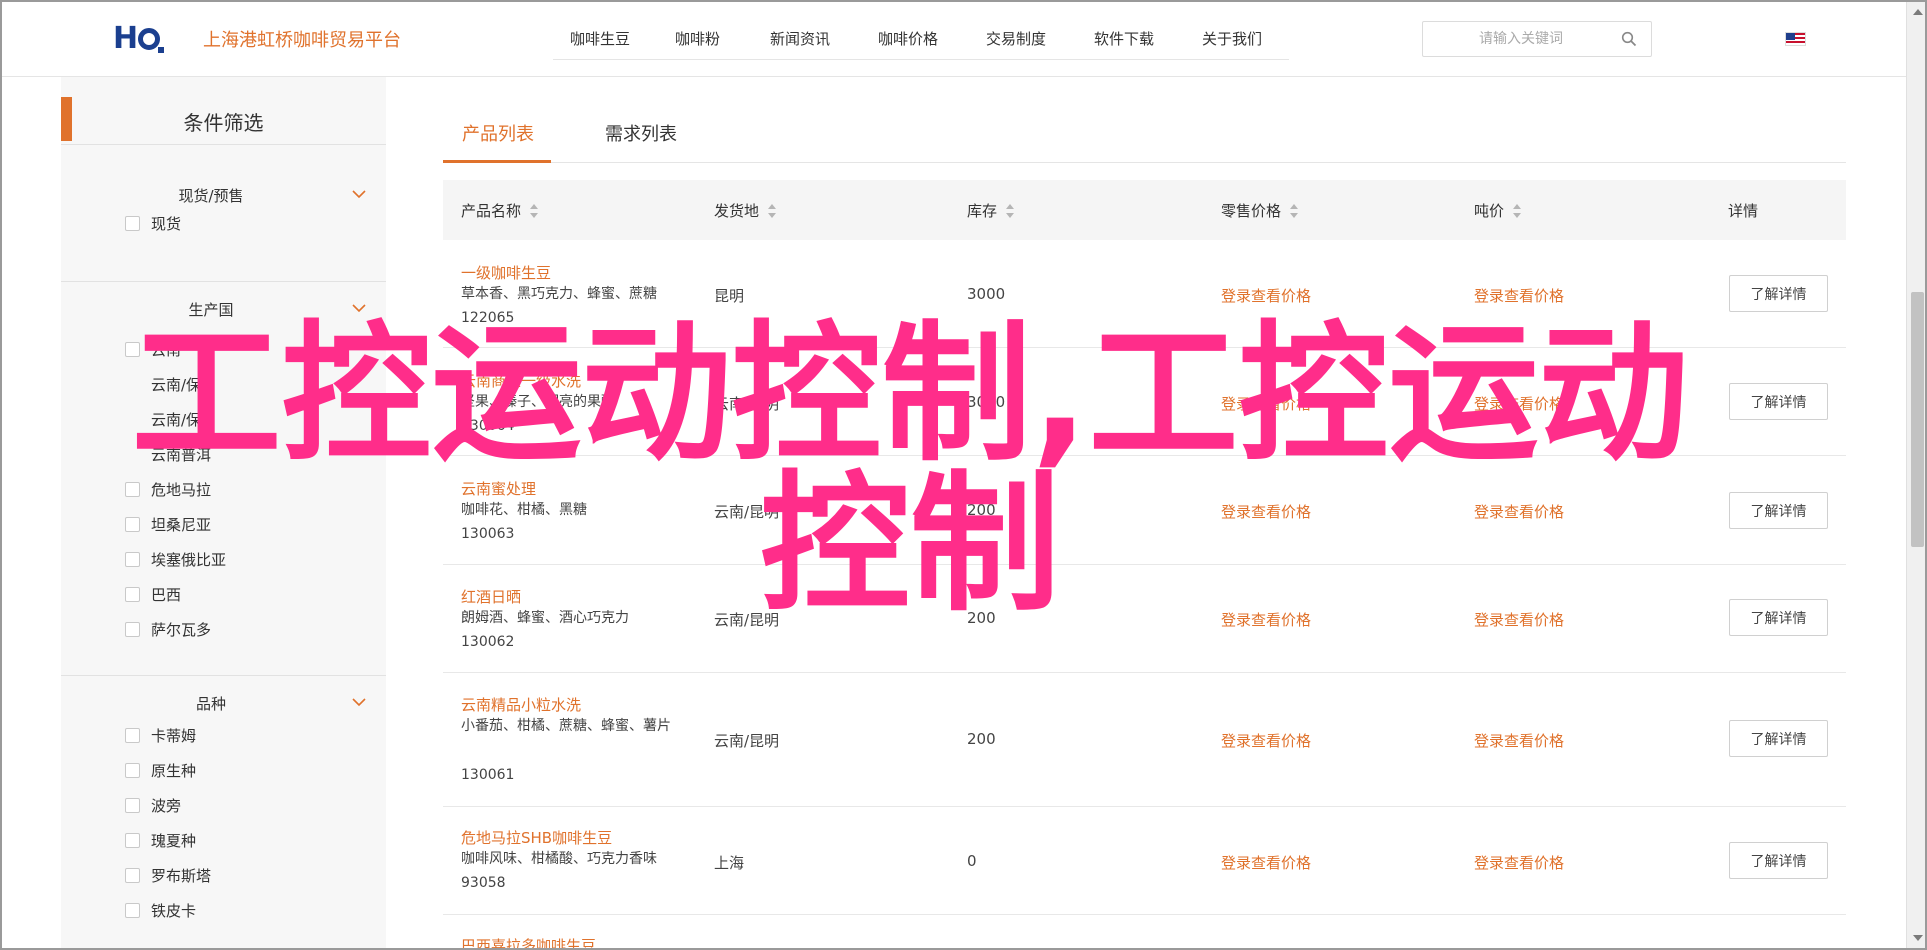 The height and width of the screenshot is (950, 1927). Describe the element at coordinates (143, 38) in the screenshot. I see `site-logo: H` at that location.